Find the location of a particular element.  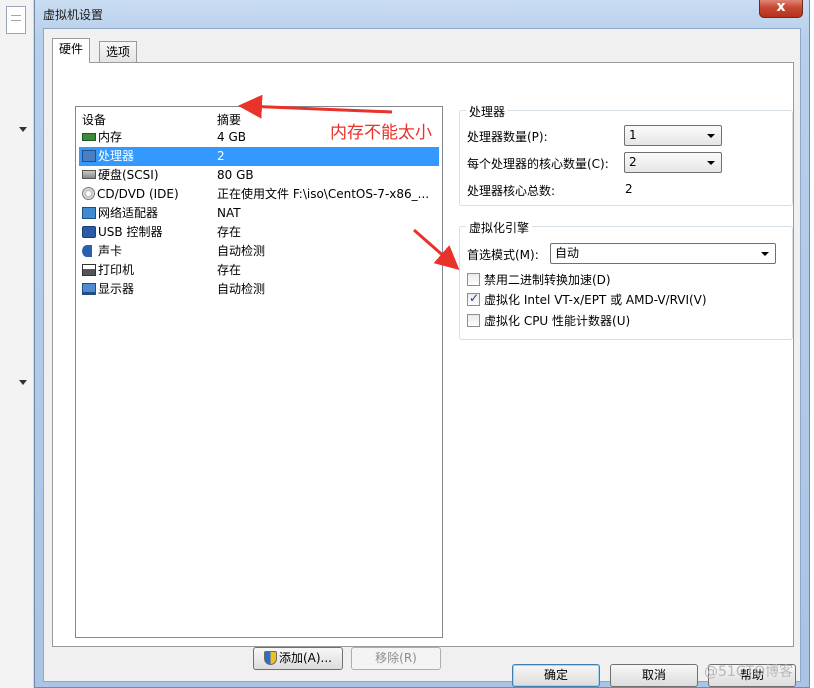

checkbox-label: 禁用二进制转换加速(D) is located at coordinates (547, 280).